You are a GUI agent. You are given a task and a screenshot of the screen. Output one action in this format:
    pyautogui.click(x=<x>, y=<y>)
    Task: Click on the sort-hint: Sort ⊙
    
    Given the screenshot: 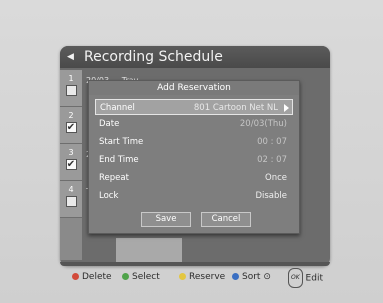 What is the action you would take?
    pyautogui.click(x=251, y=277)
    